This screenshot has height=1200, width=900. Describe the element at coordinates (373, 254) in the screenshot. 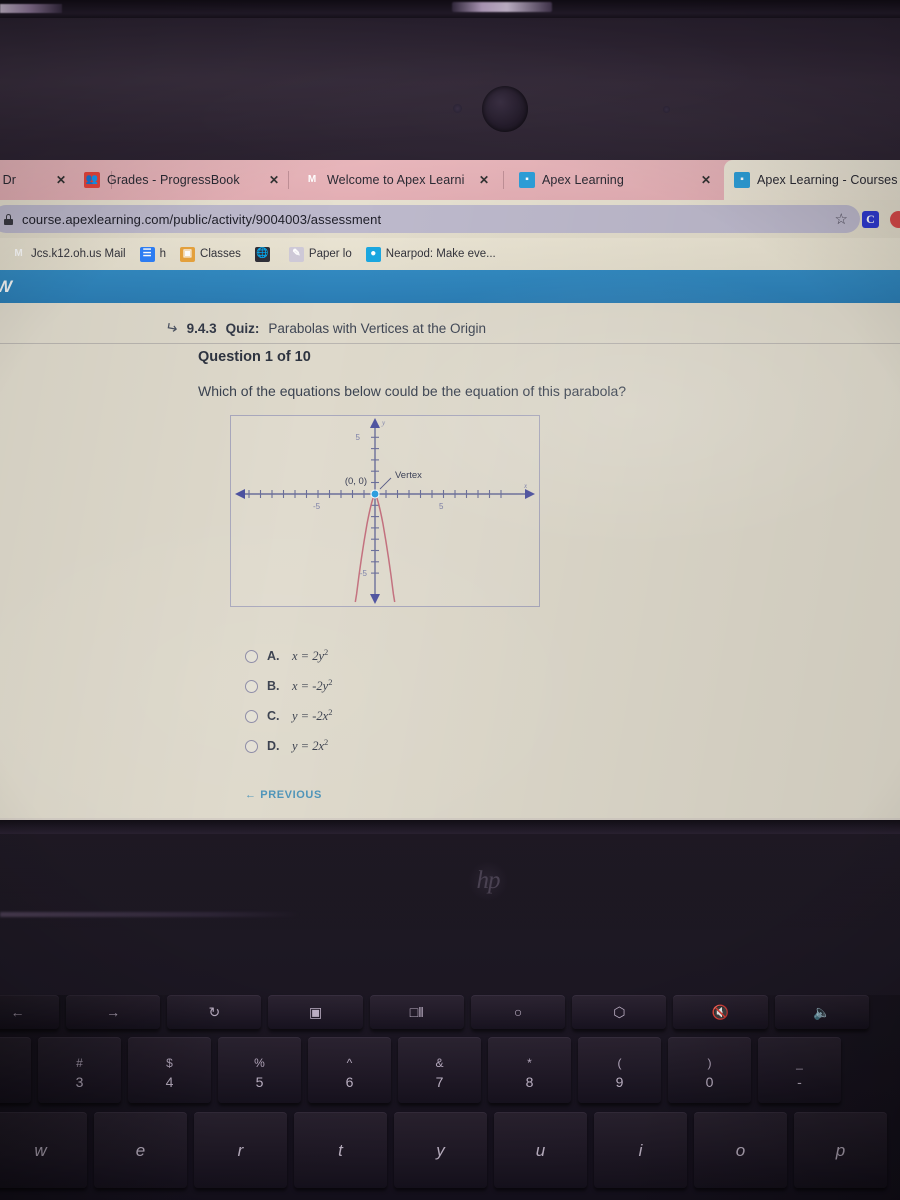

I see `nearpod-icon: ●` at that location.